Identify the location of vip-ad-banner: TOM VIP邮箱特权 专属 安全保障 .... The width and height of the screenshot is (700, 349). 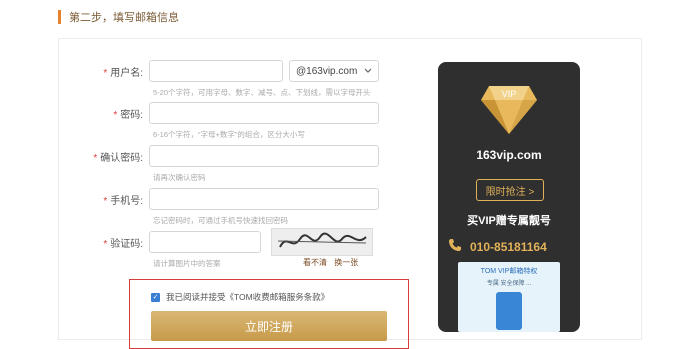
(509, 297).